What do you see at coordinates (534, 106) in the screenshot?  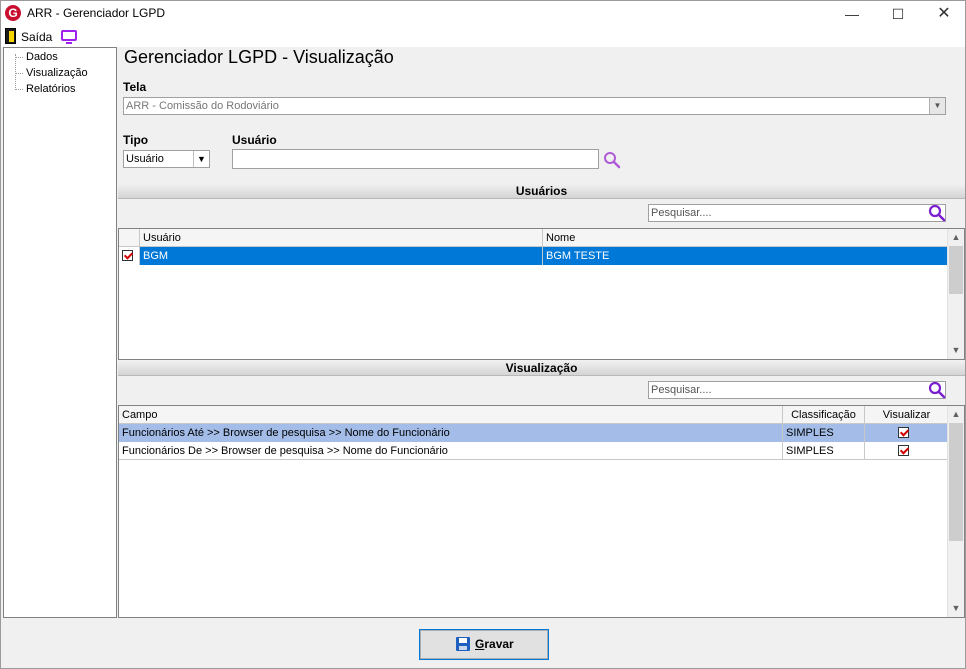 I see `tela-select: ARR - Comissão do Rodoviário ▼` at bounding box center [534, 106].